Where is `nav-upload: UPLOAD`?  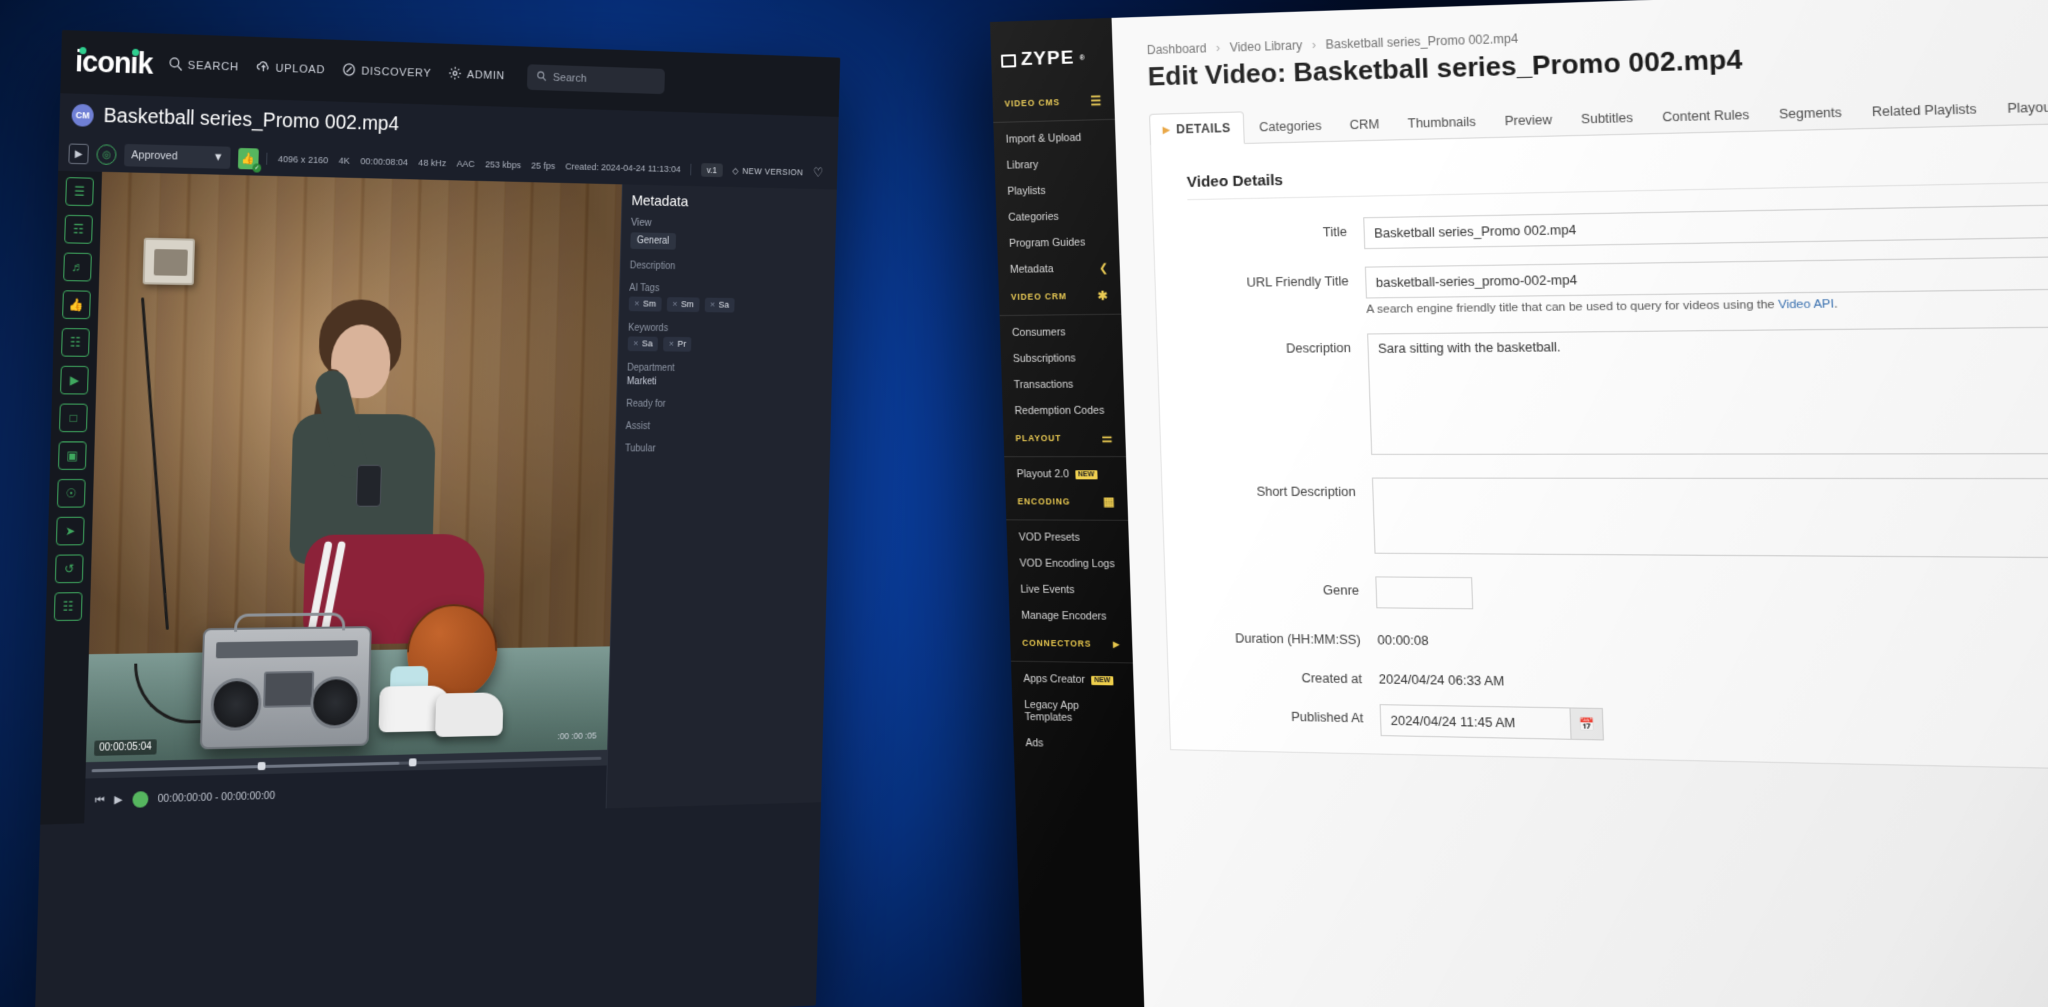 nav-upload: UPLOAD is located at coordinates (290, 69).